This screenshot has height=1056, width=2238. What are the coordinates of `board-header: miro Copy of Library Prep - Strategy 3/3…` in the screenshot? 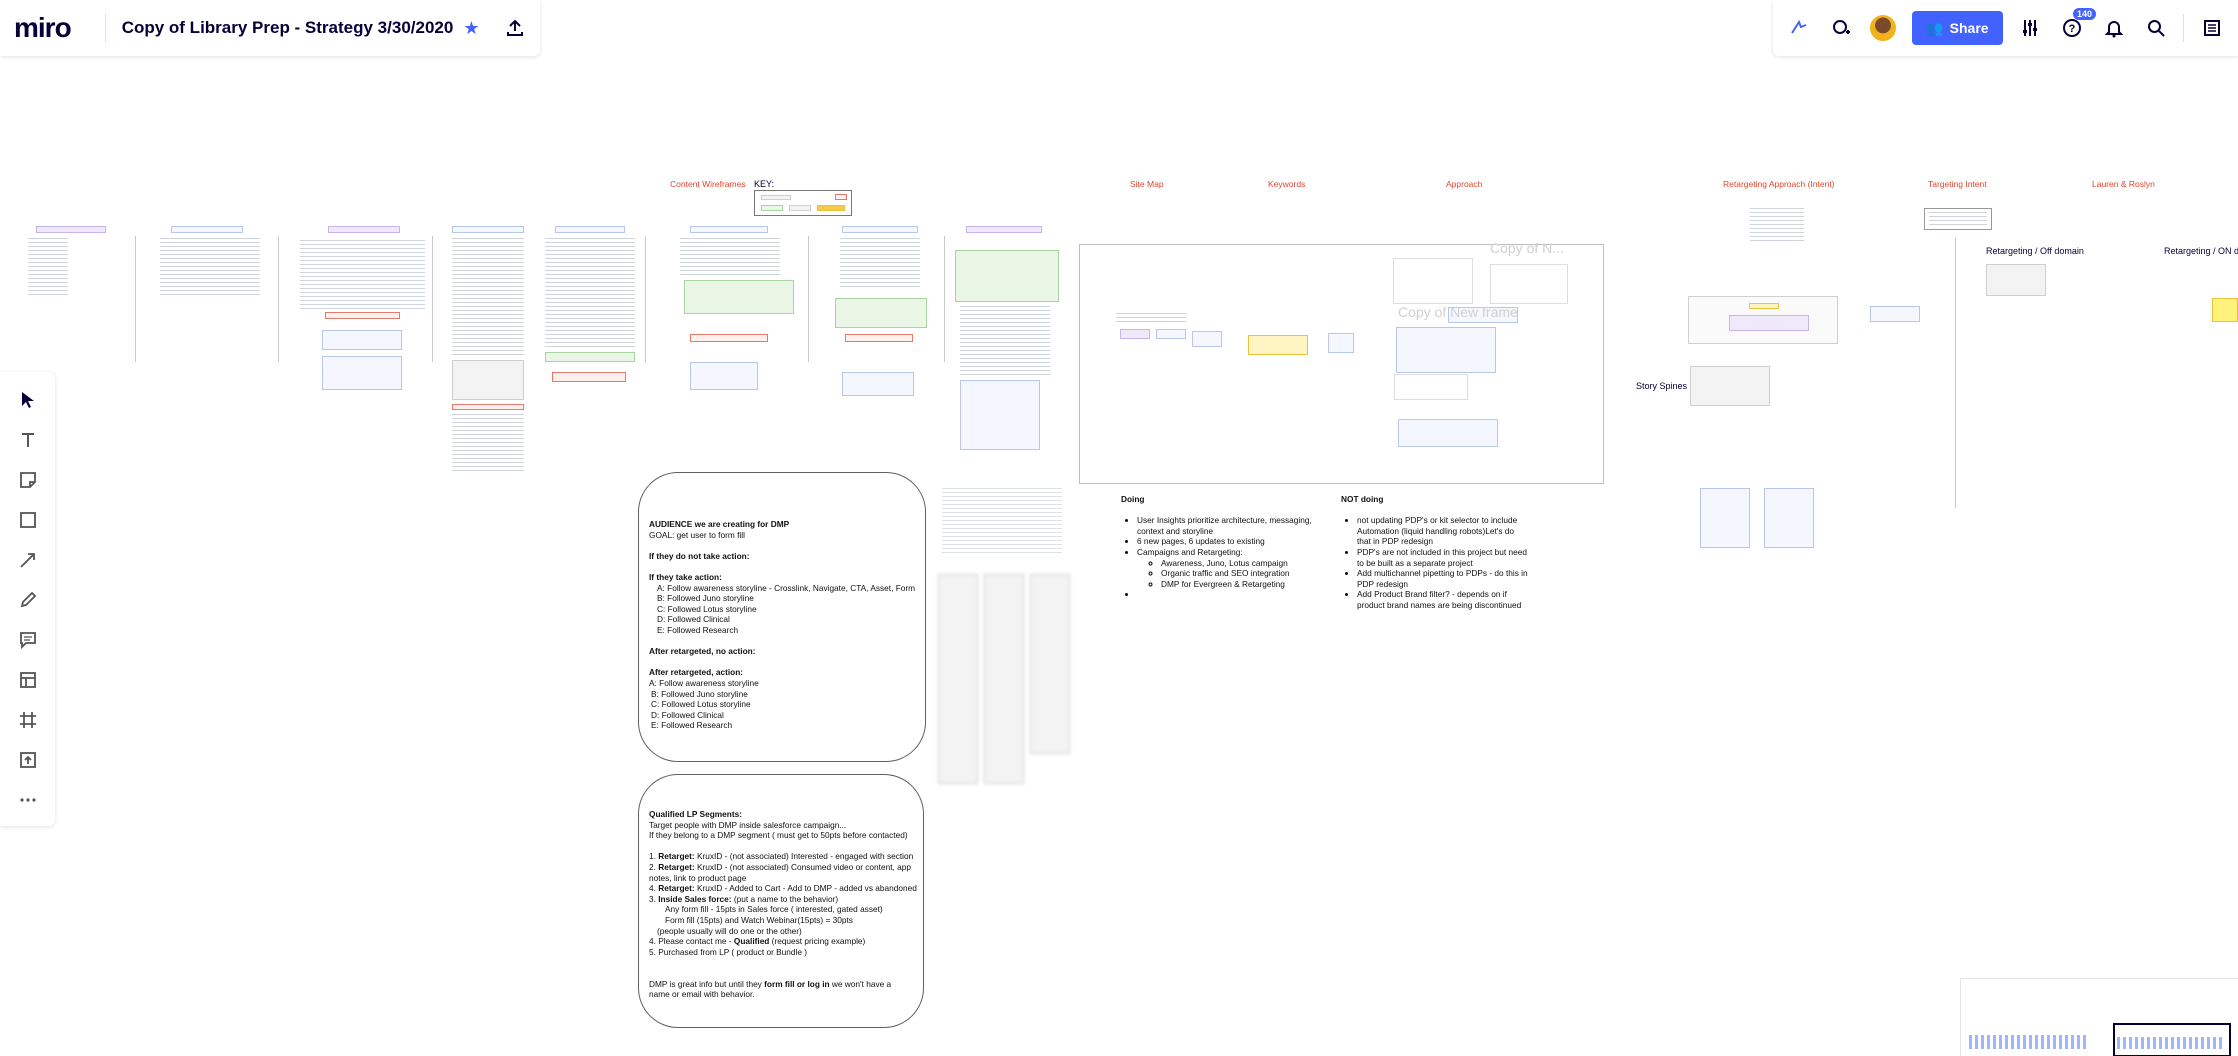 It's located at (270, 28).